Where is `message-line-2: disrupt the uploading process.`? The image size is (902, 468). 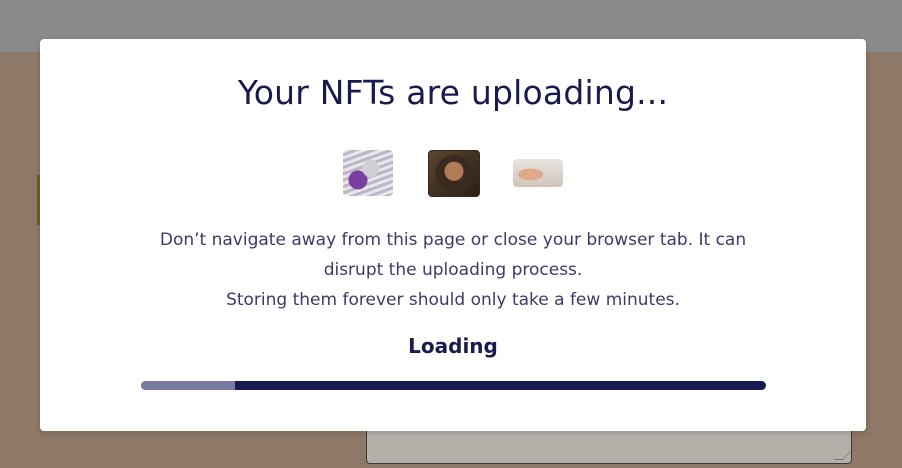 message-line-2: disrupt the uploading process. is located at coordinates (453, 270).